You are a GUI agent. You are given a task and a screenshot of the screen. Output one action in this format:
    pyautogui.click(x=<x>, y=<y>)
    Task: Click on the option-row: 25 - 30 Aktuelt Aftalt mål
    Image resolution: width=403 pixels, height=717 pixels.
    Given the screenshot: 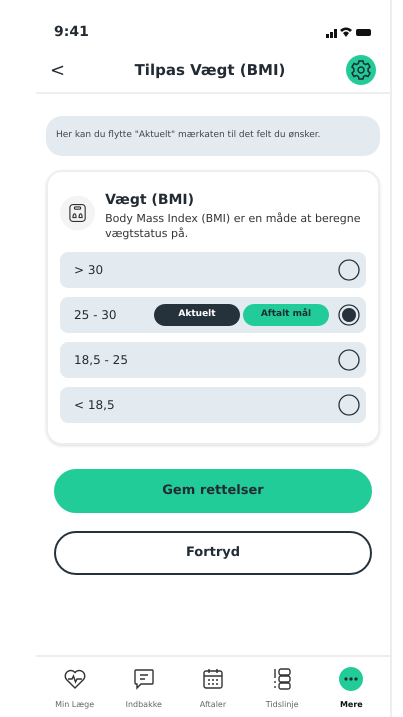 What is the action you would take?
    pyautogui.click(x=213, y=314)
    